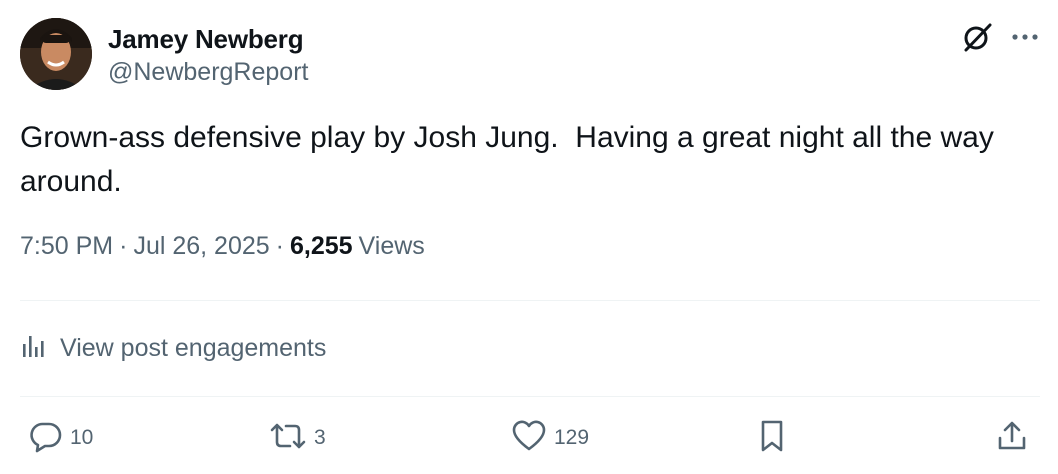 This screenshot has width=1058, height=474. What do you see at coordinates (320, 437) in the screenshot?
I see `repost-count: 3` at bounding box center [320, 437].